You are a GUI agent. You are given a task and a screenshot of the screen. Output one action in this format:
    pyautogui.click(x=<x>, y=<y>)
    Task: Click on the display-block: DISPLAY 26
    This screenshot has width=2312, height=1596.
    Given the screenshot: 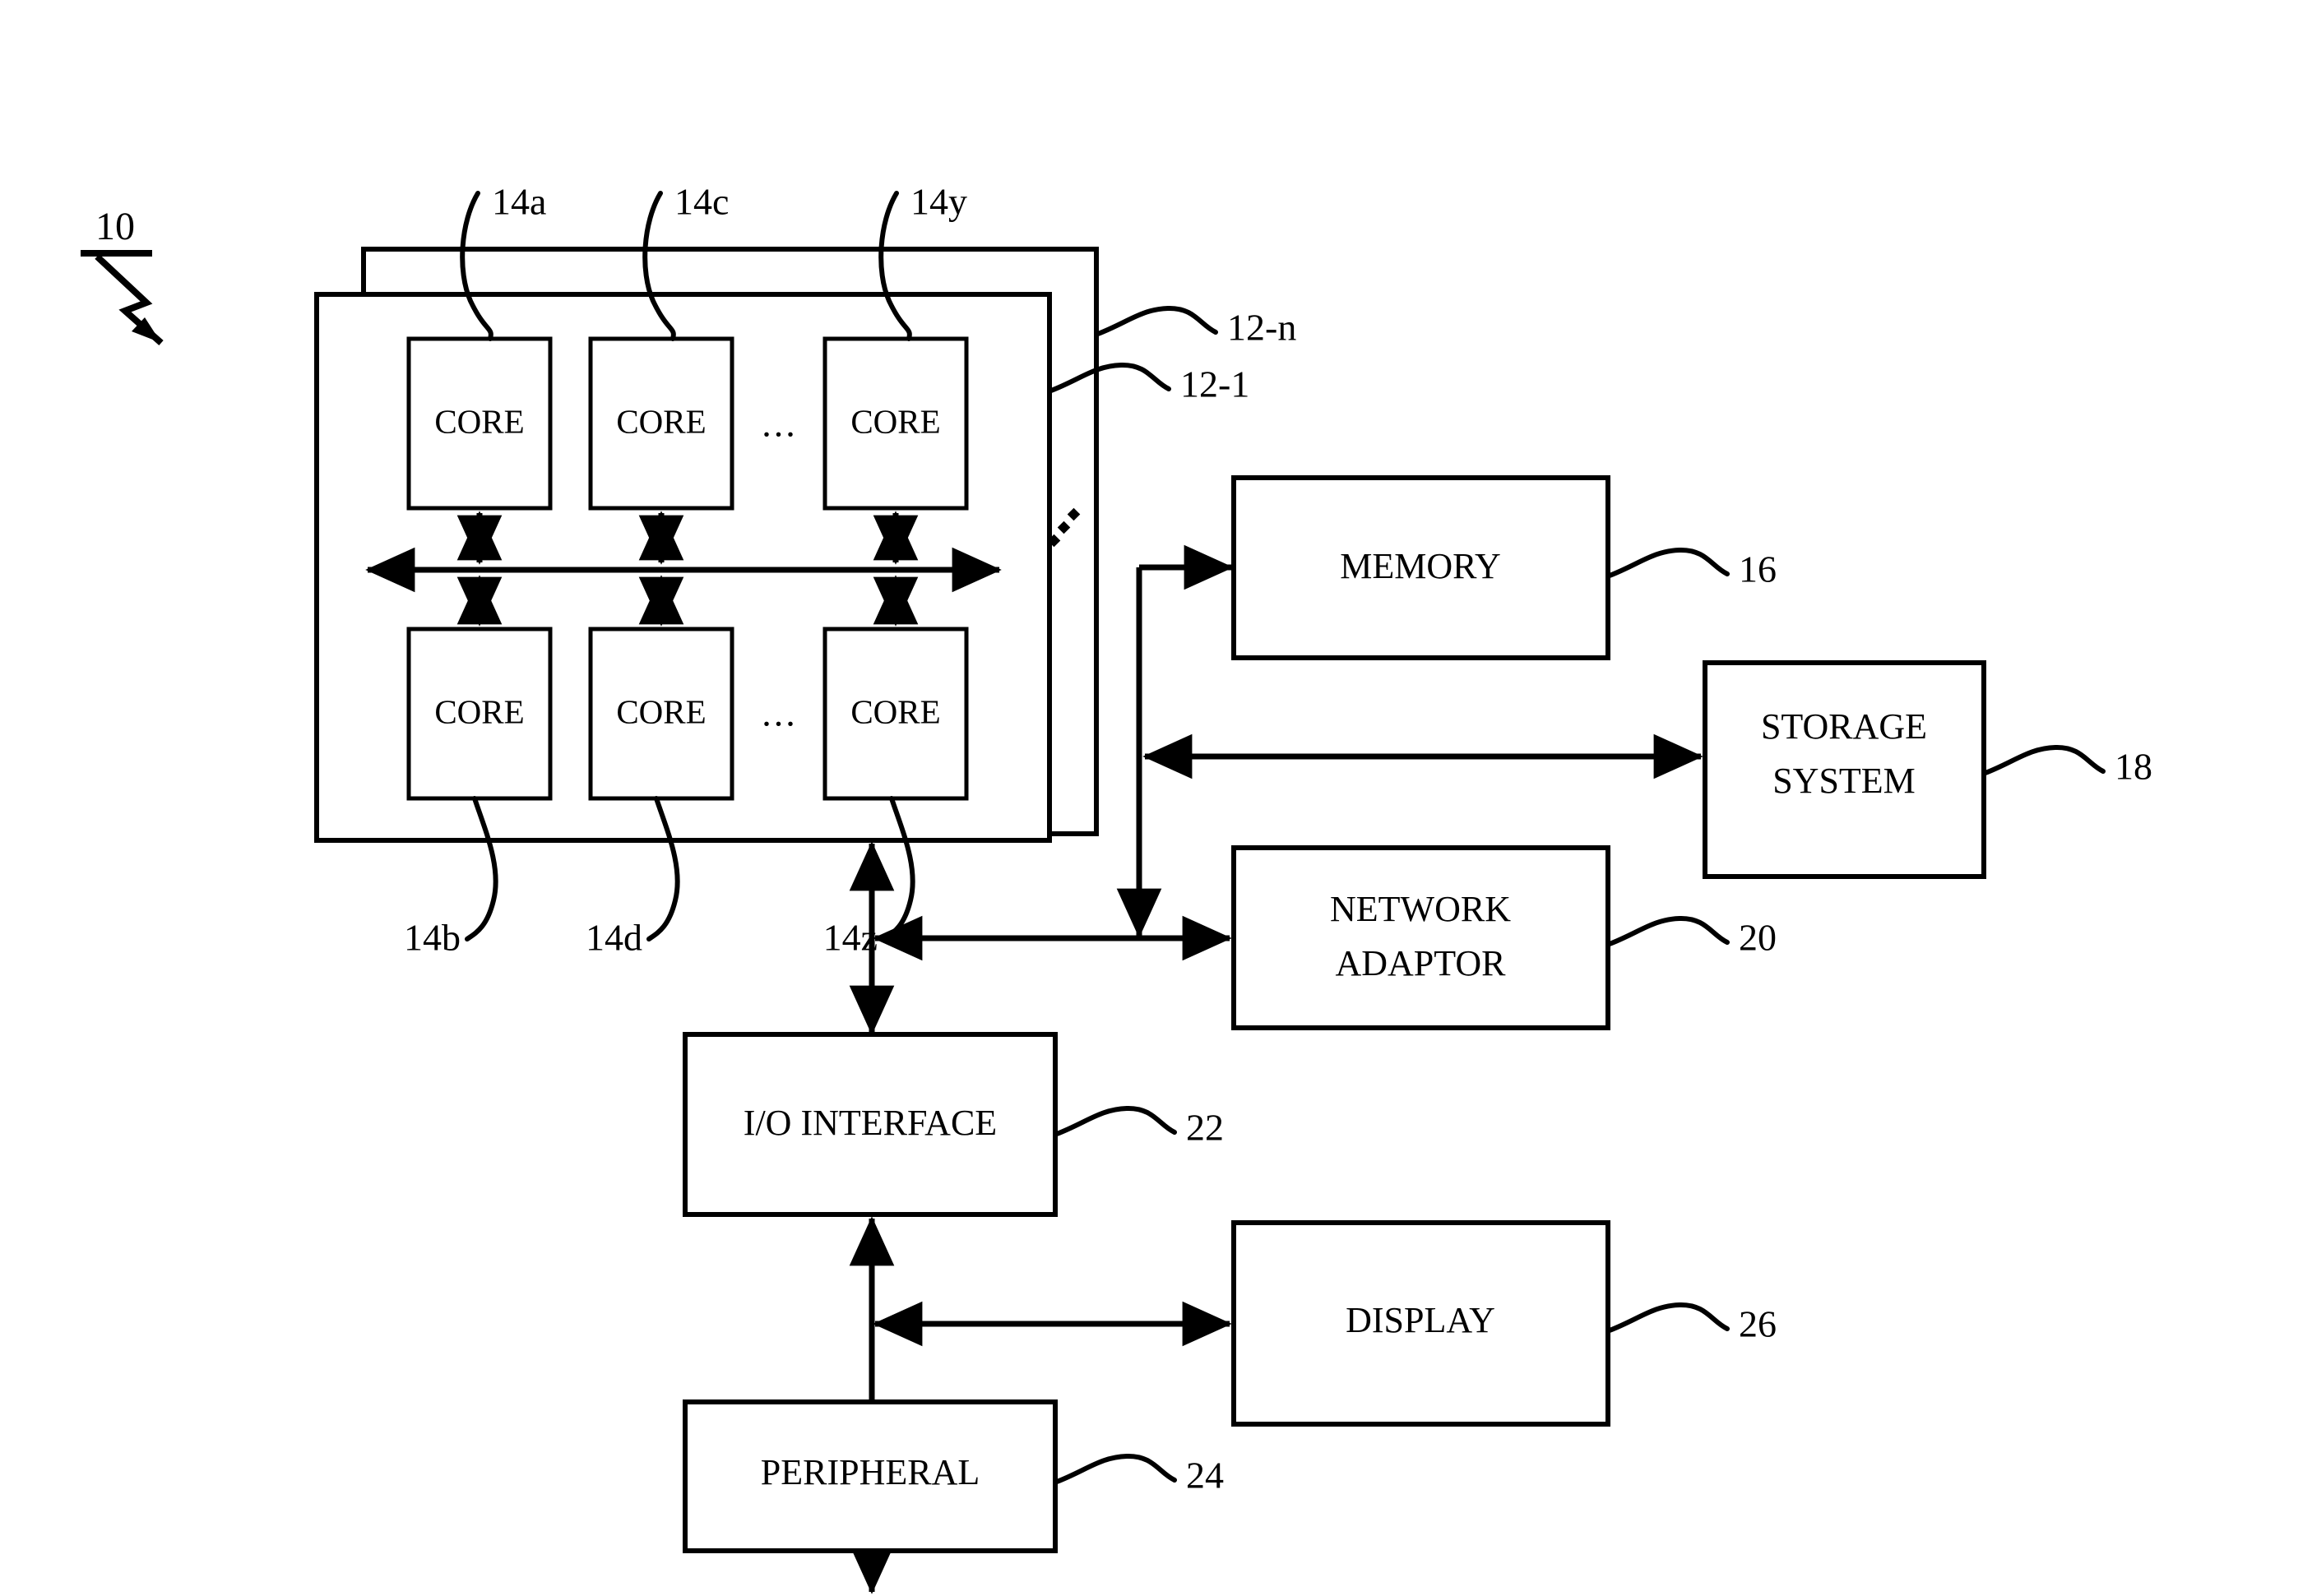 What is the action you would take?
    pyautogui.click(x=1504, y=1324)
    